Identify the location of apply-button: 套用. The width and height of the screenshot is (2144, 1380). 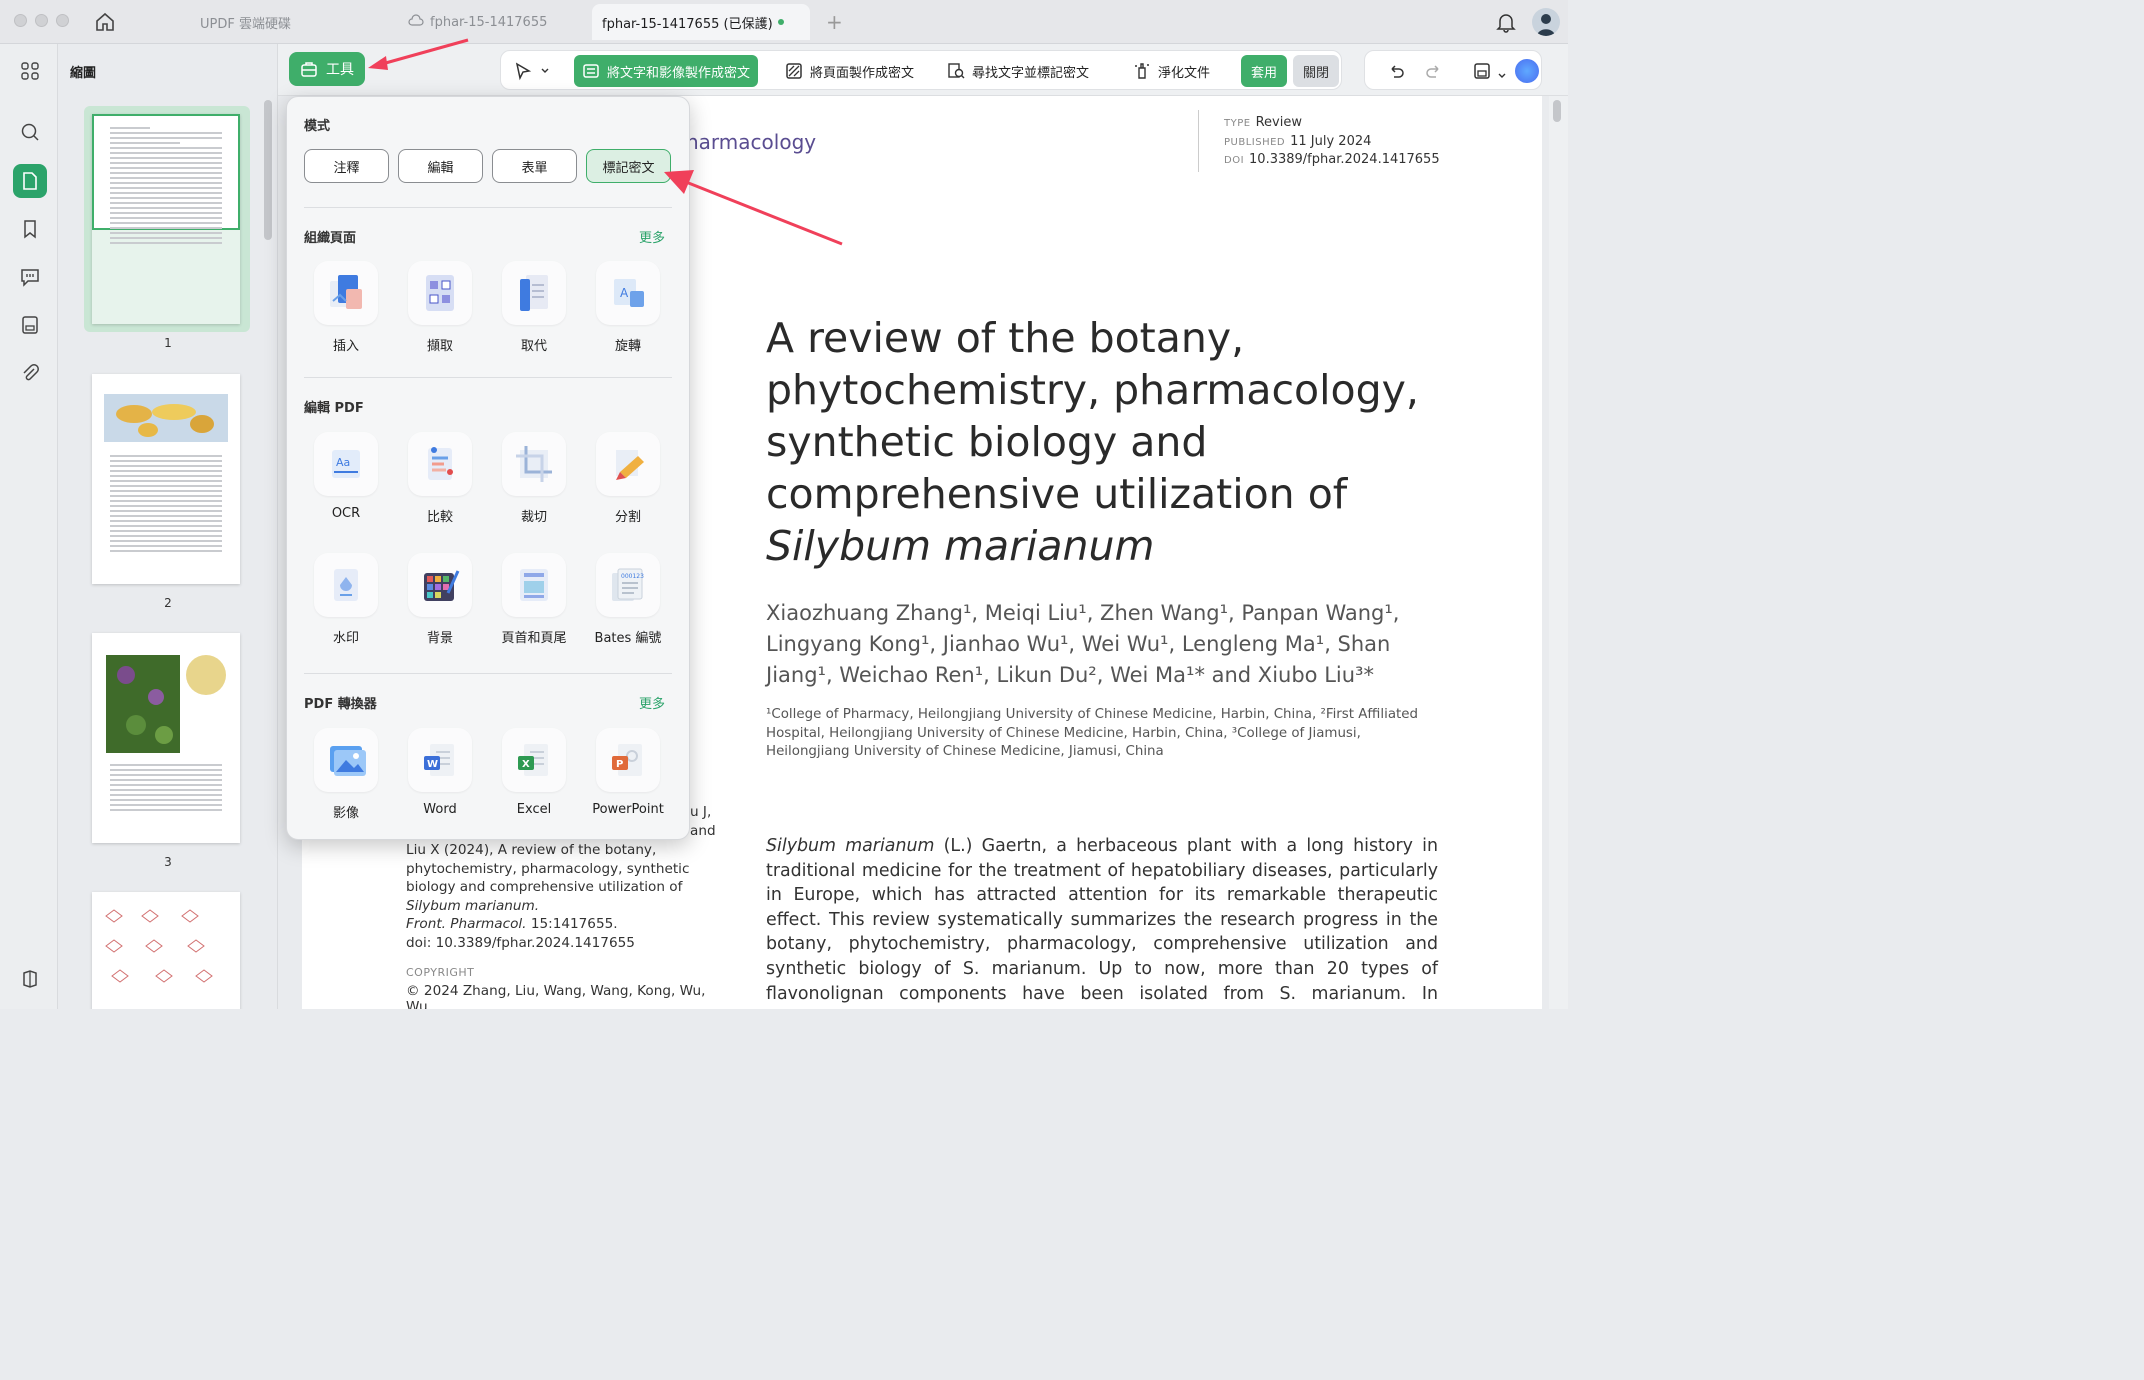
(1264, 71).